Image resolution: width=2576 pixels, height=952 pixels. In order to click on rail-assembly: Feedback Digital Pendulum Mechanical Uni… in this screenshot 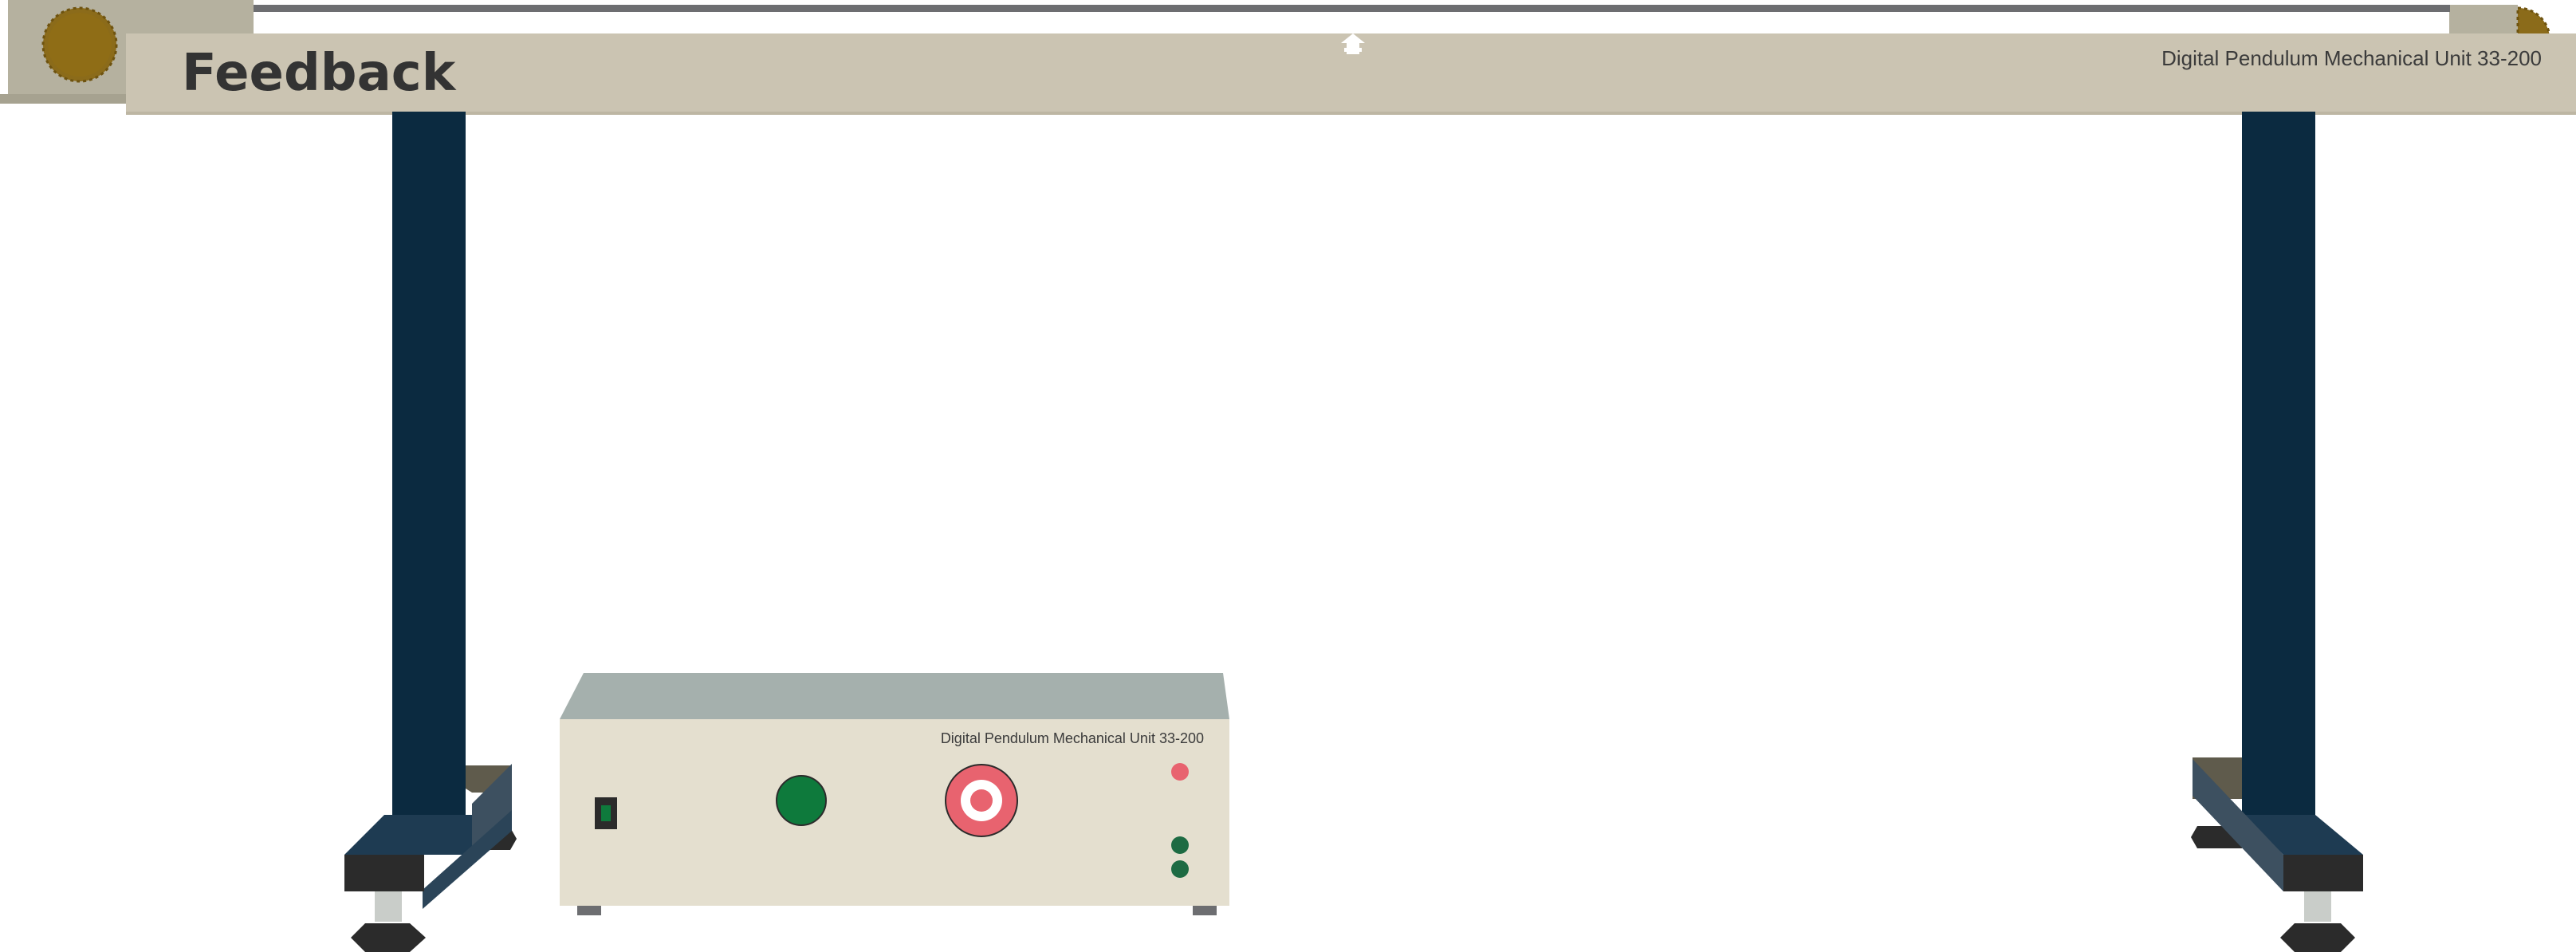, I will do `click(1288, 57)`.